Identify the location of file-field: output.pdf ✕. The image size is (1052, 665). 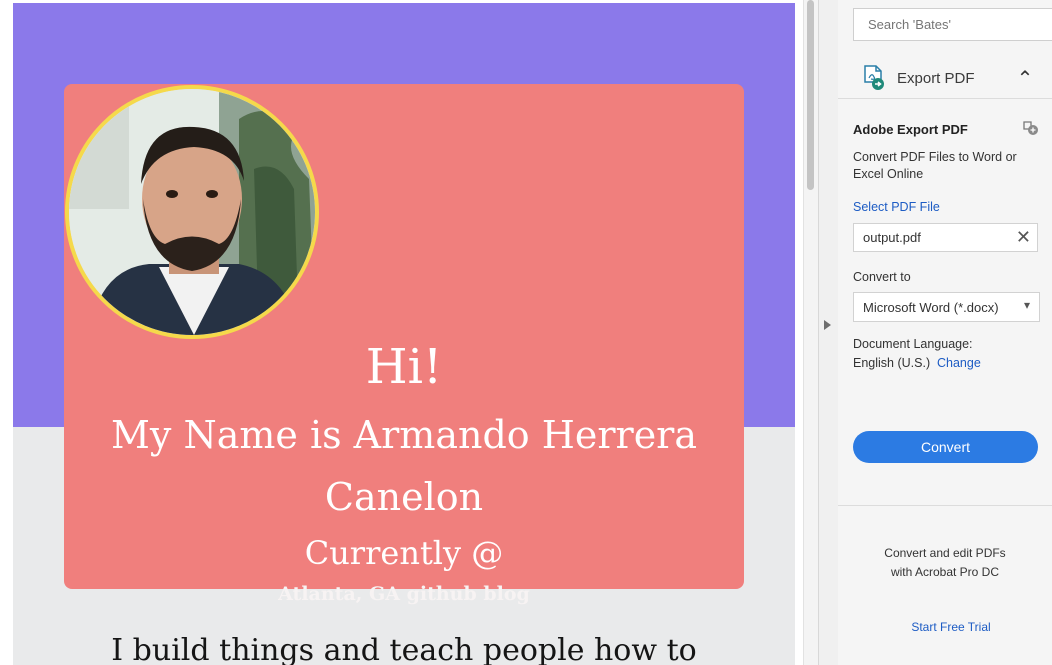
(945, 237).